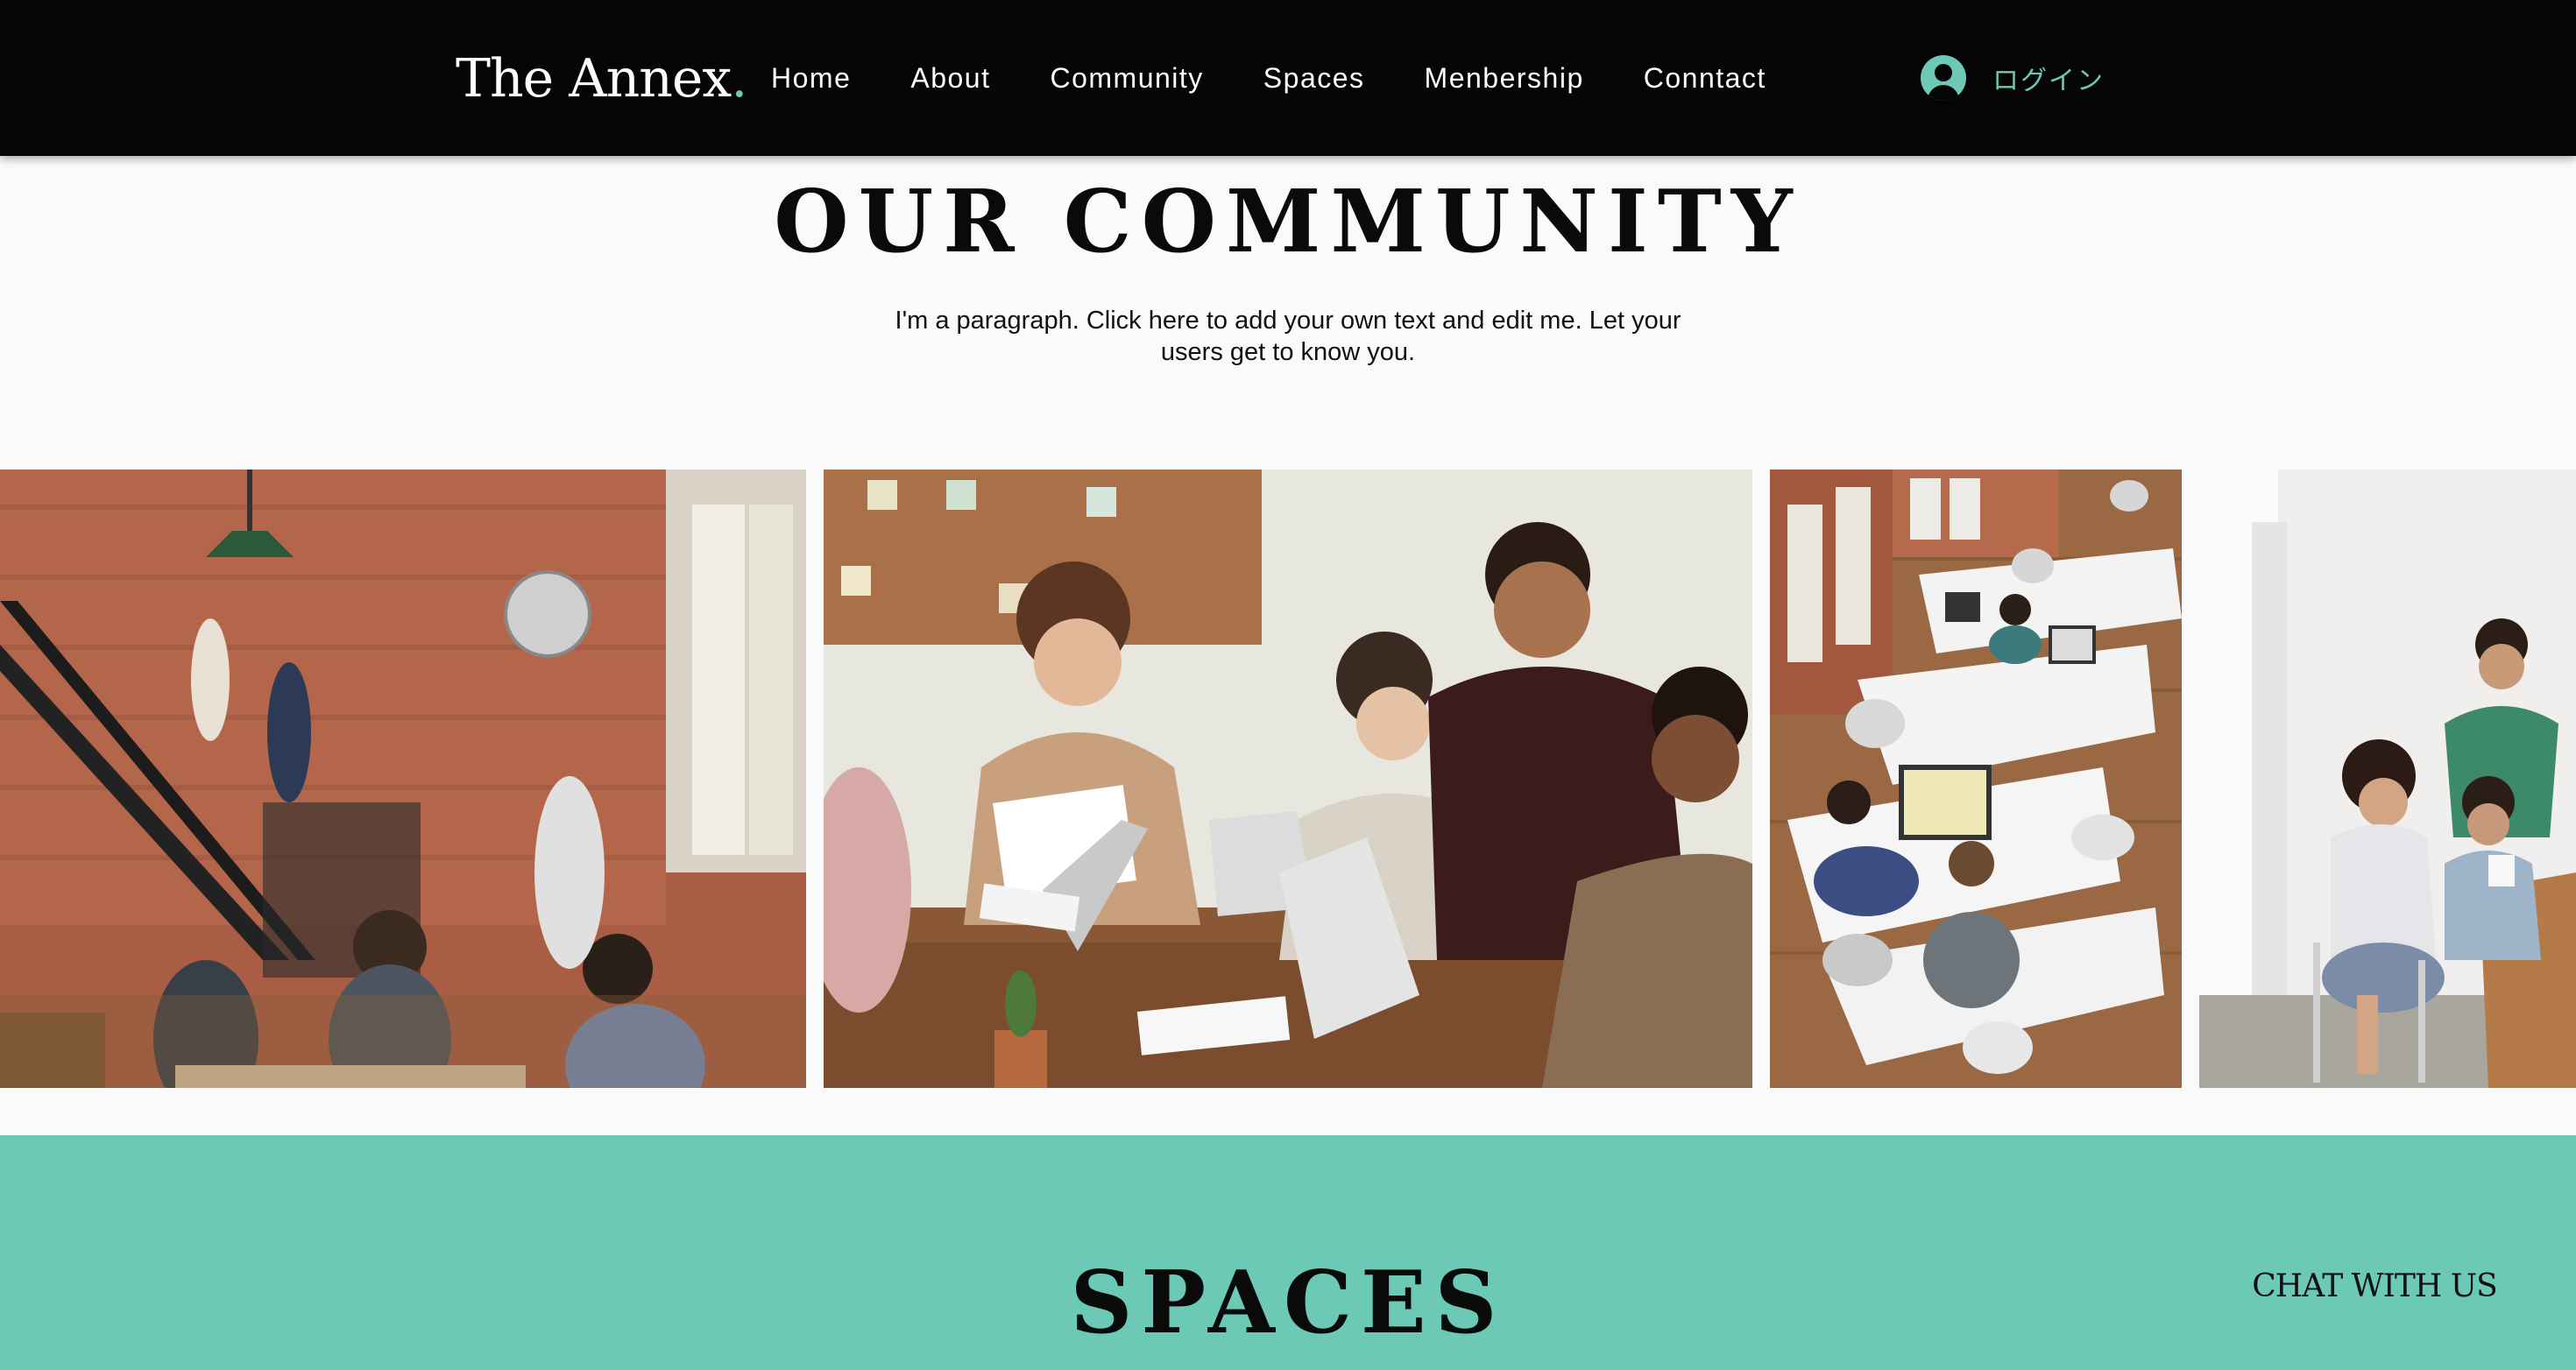 This screenshot has width=2576, height=1370. I want to click on coworkers-desk-photo, so click(2387, 779).